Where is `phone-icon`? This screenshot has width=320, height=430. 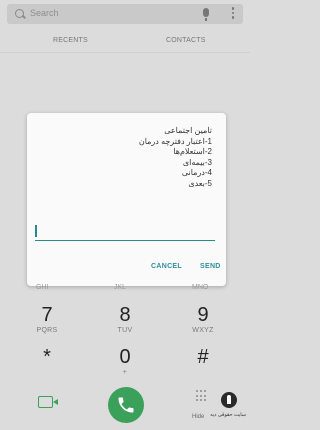
phone-icon is located at coordinates (126, 405).